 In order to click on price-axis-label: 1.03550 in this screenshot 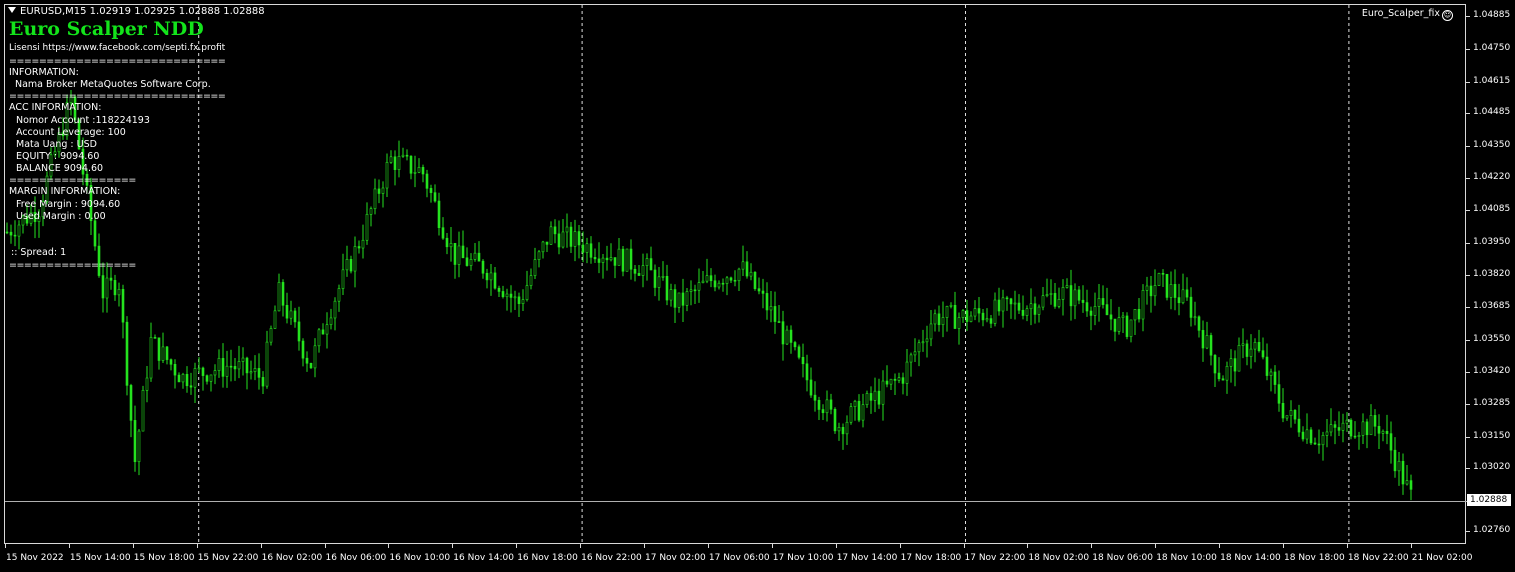, I will do `click(1492, 339)`.